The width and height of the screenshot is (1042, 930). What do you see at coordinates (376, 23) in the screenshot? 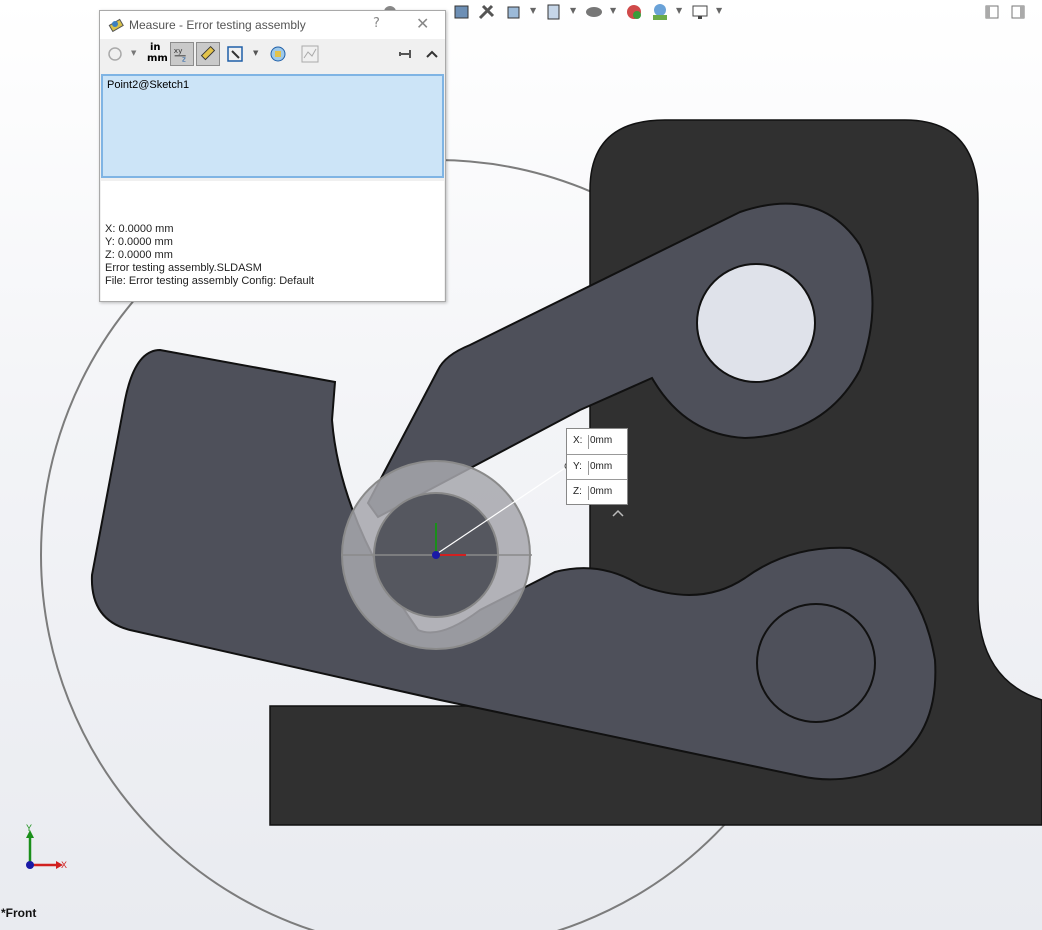
I see `help-button: ?` at bounding box center [376, 23].